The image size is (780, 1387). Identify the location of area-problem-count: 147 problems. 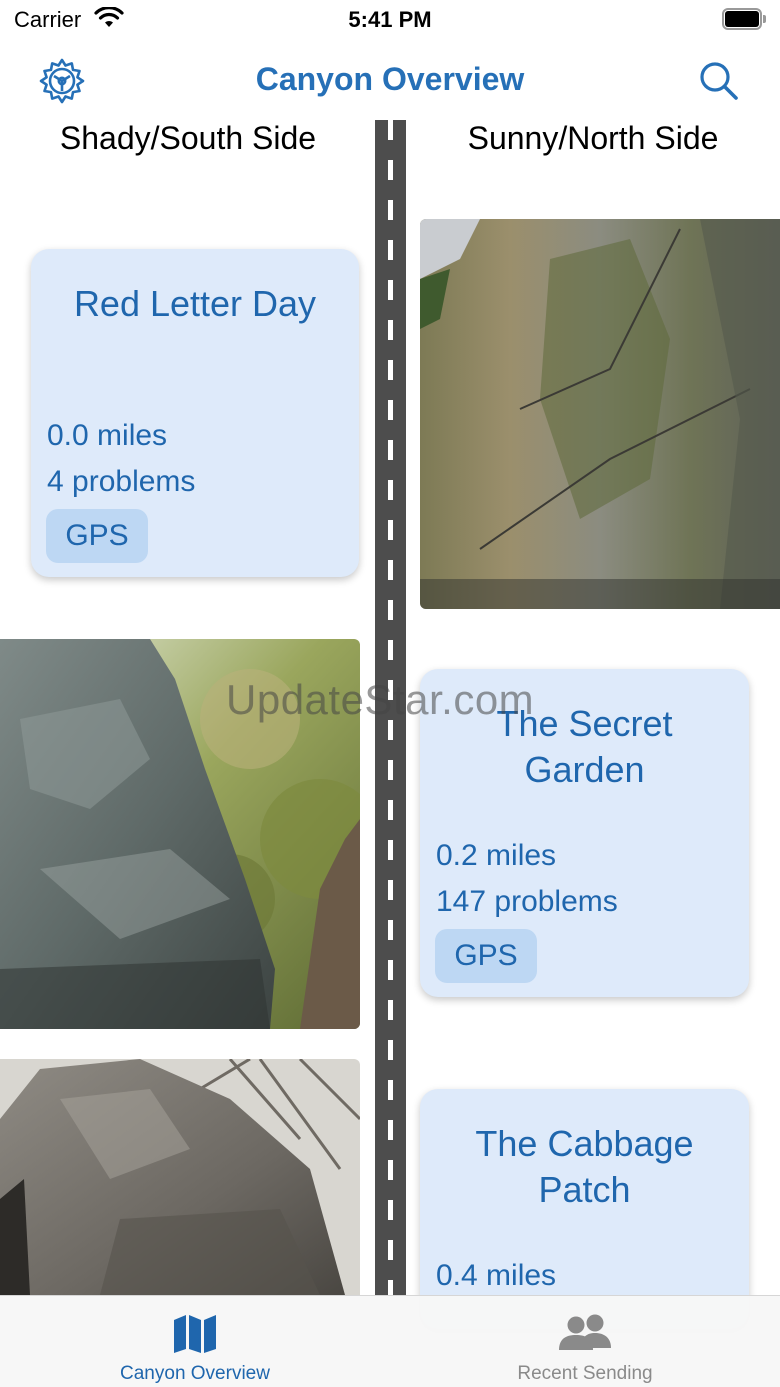
(527, 901).